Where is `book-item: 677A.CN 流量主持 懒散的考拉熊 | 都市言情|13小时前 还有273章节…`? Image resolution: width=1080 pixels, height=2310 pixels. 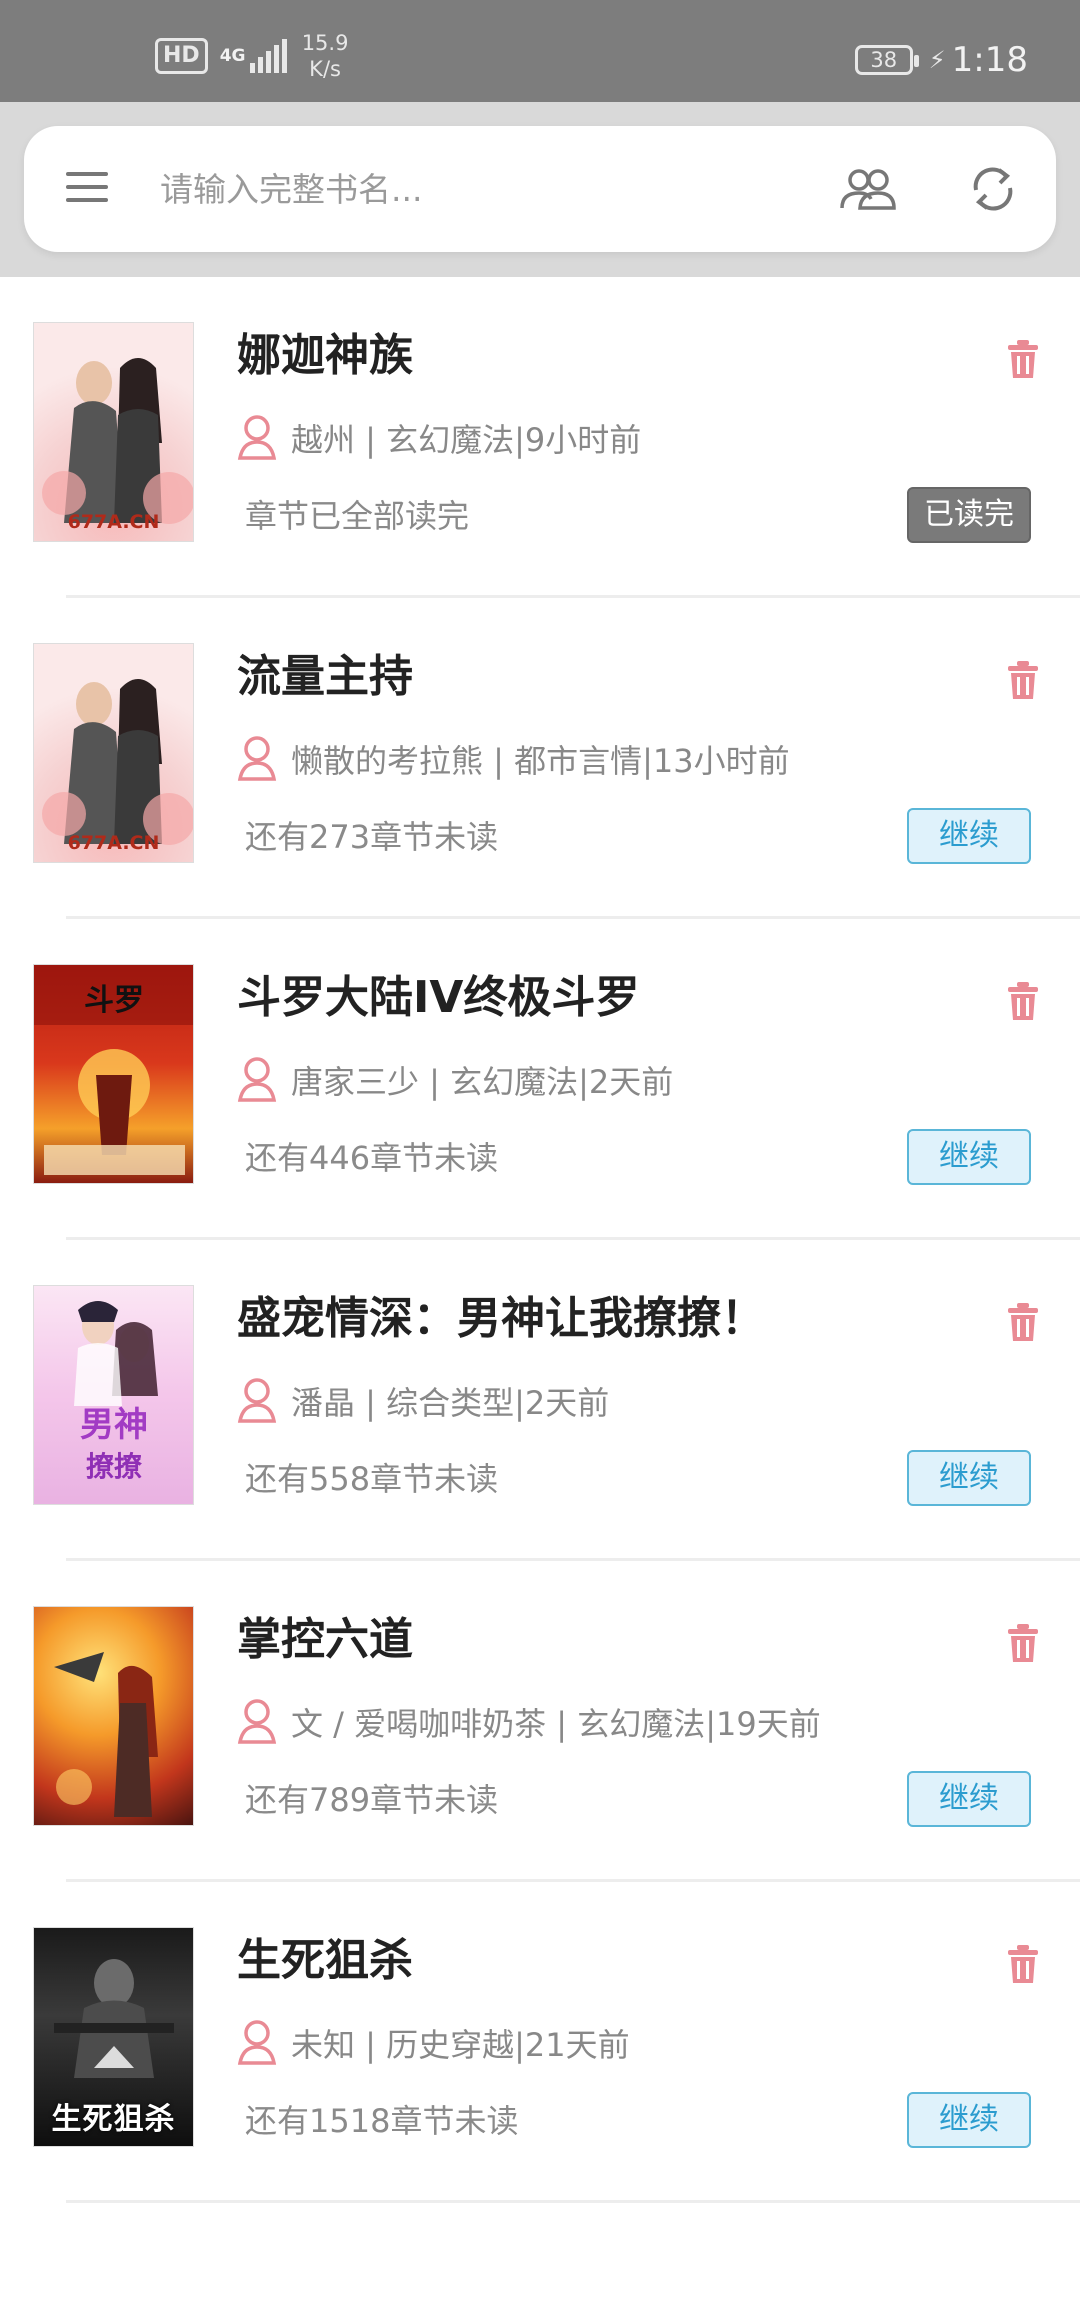
book-item: 677A.CN 流量主持 懒散的考拉熊 | 都市言情|13小时前 还有273章节… is located at coordinates (540, 758).